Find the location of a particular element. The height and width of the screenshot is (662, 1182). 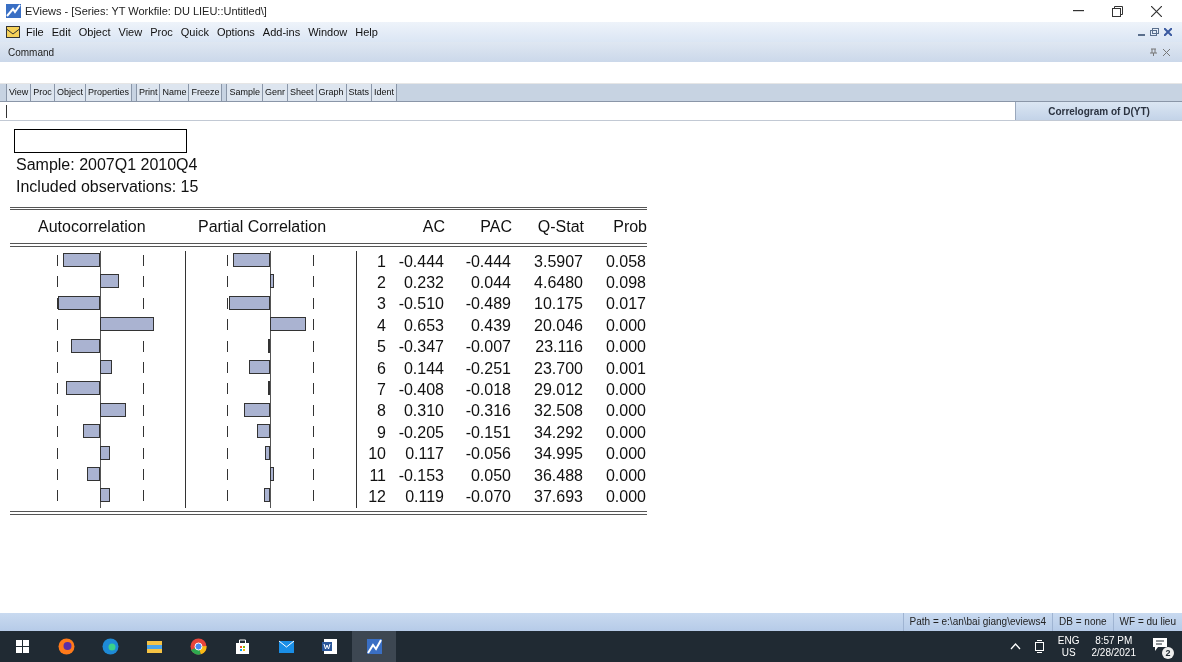

table-cell-text: 0.232 is located at coordinates (423, 283).